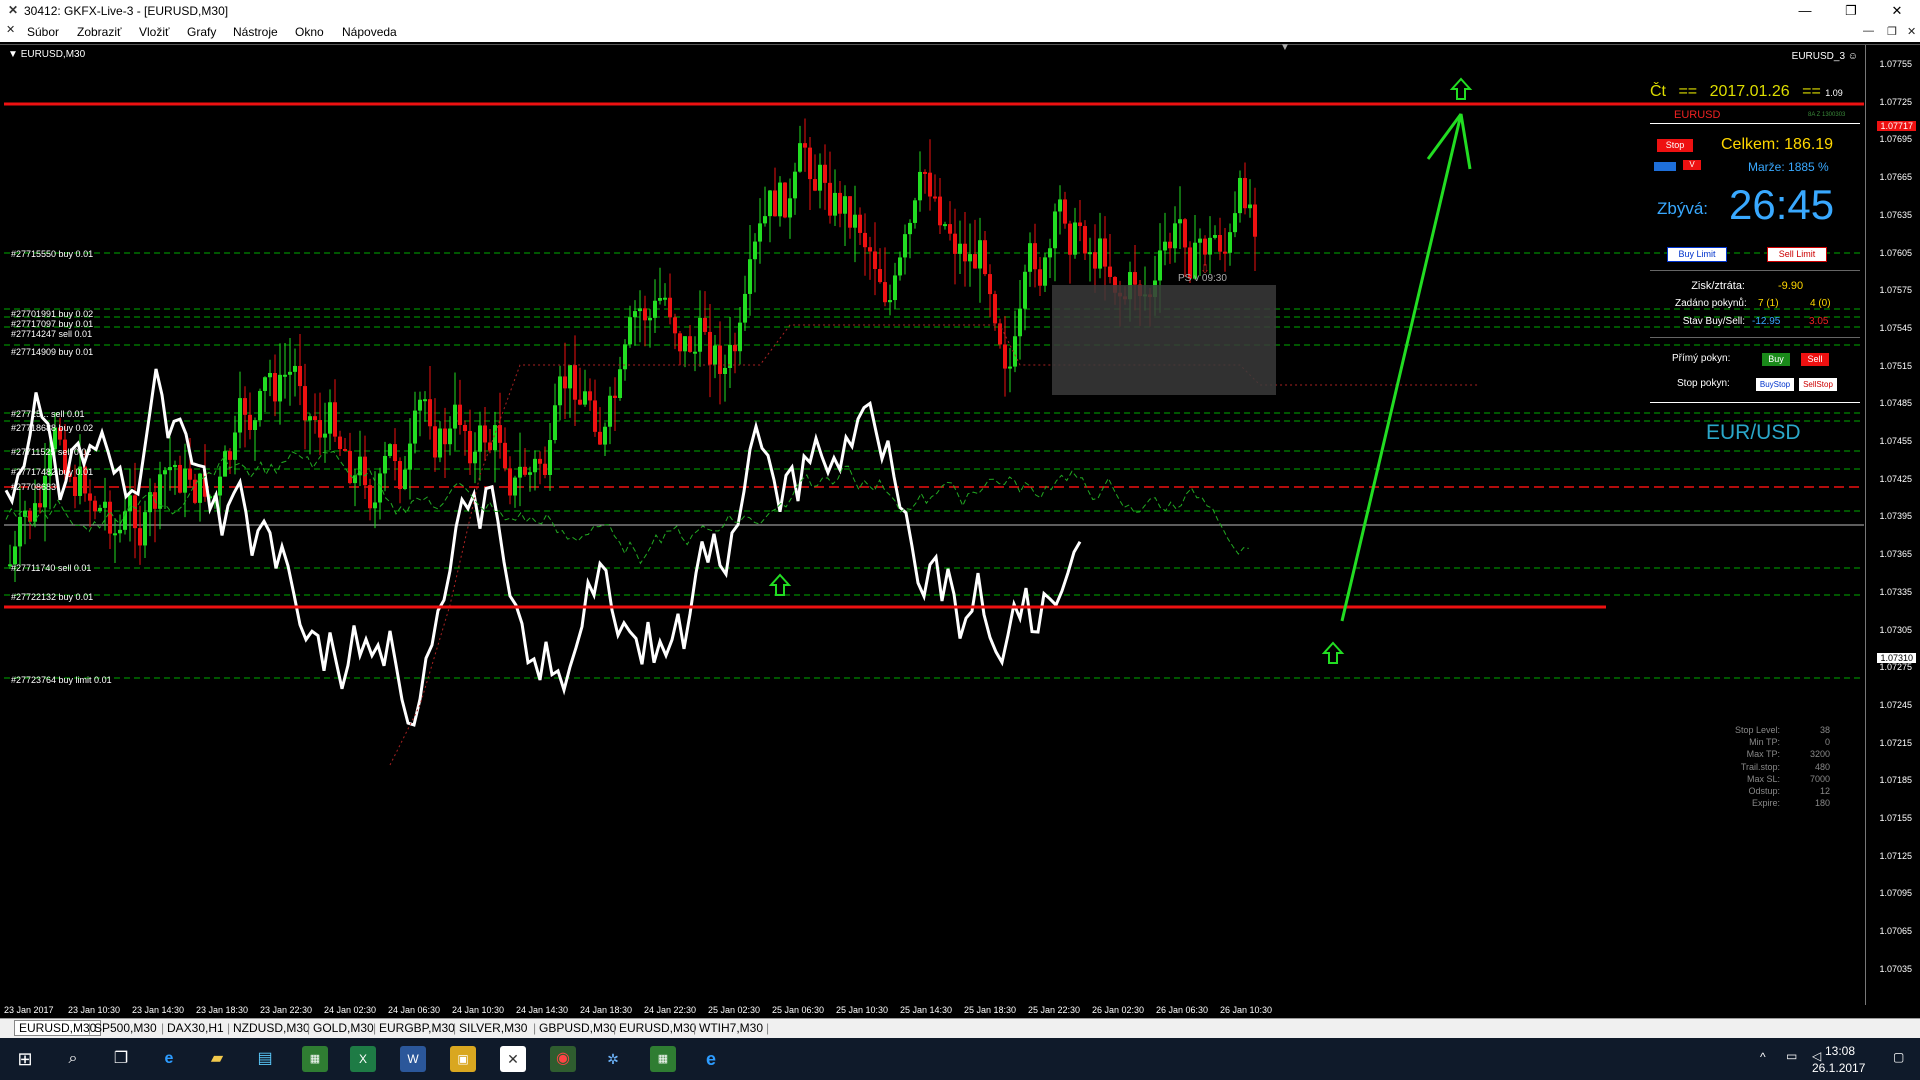 The height and width of the screenshot is (1080, 1920). I want to click on tray-expand-icon: ^, so click(1763, 1057).